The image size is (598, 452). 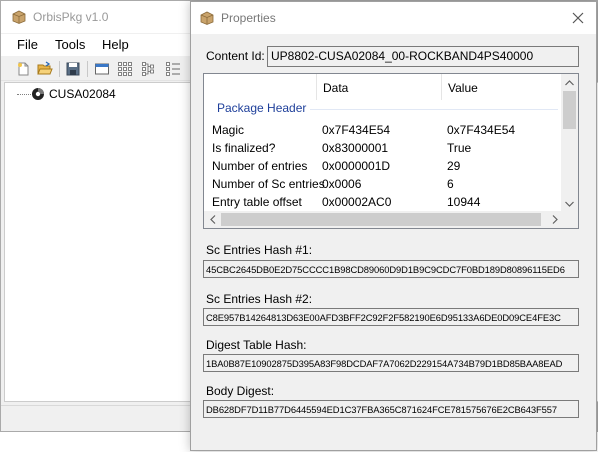 I want to click on window-icon, so click(x=102, y=69).